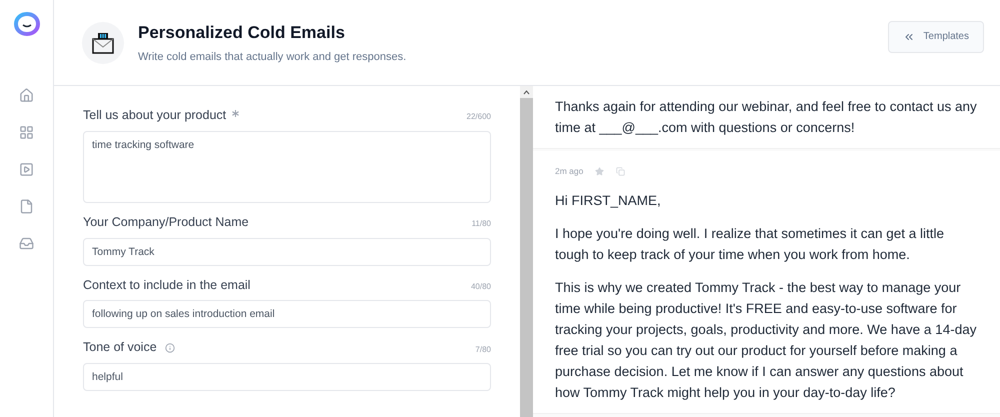 This screenshot has width=1000, height=417. What do you see at coordinates (936, 36) in the screenshot?
I see `templates-button: Templates` at bounding box center [936, 36].